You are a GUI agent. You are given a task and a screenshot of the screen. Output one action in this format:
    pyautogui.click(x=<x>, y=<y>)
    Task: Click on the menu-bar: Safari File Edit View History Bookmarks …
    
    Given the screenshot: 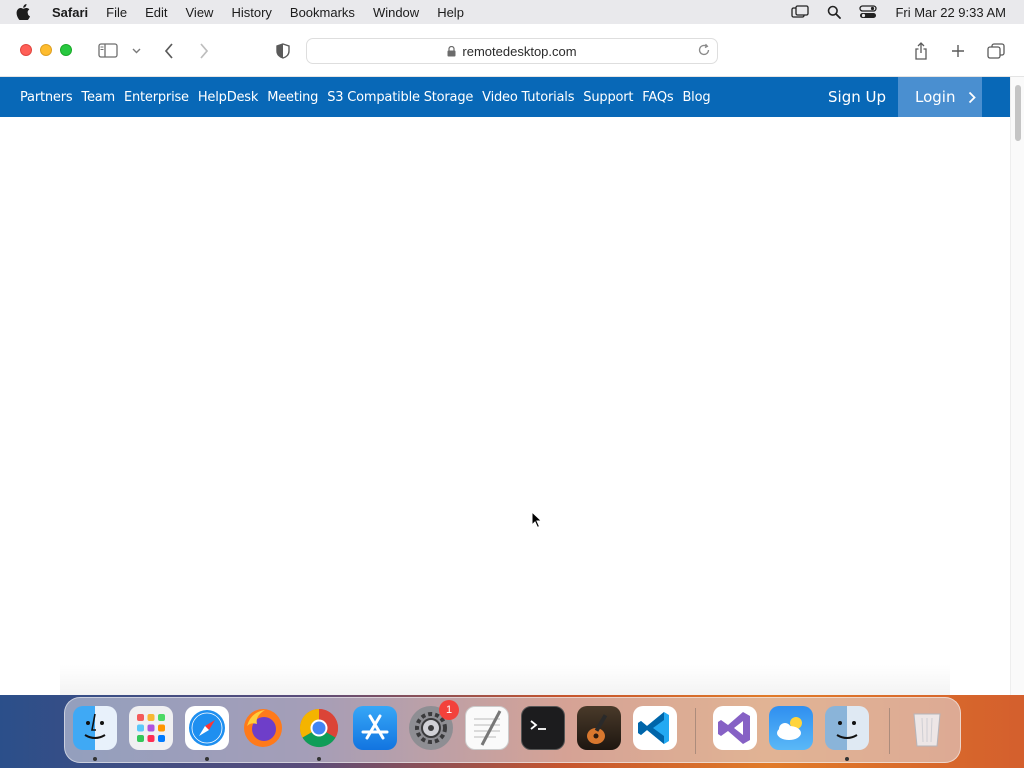 What is the action you would take?
    pyautogui.click(x=512, y=12)
    